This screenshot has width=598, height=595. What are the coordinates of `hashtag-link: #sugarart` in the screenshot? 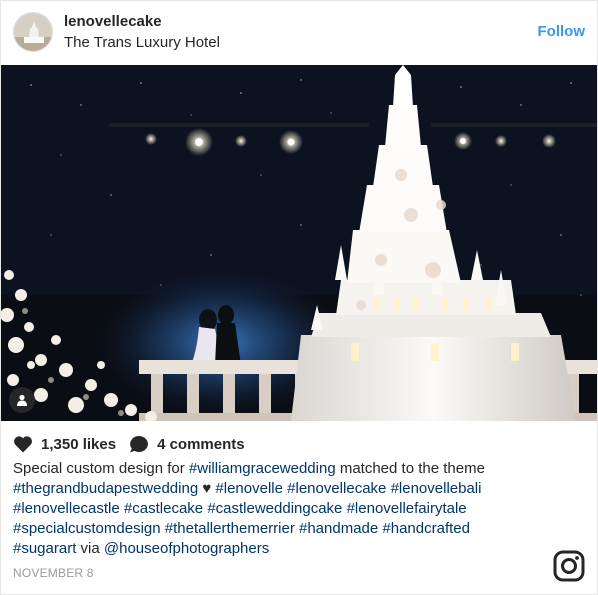 It's located at (44, 548).